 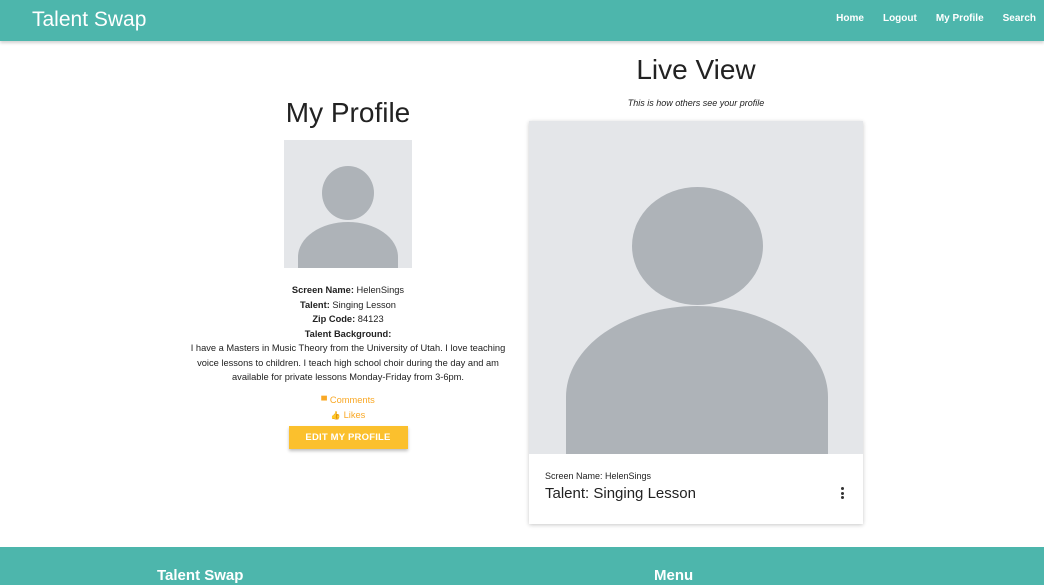 I want to click on background-label: Talent Background:, so click(x=348, y=333).